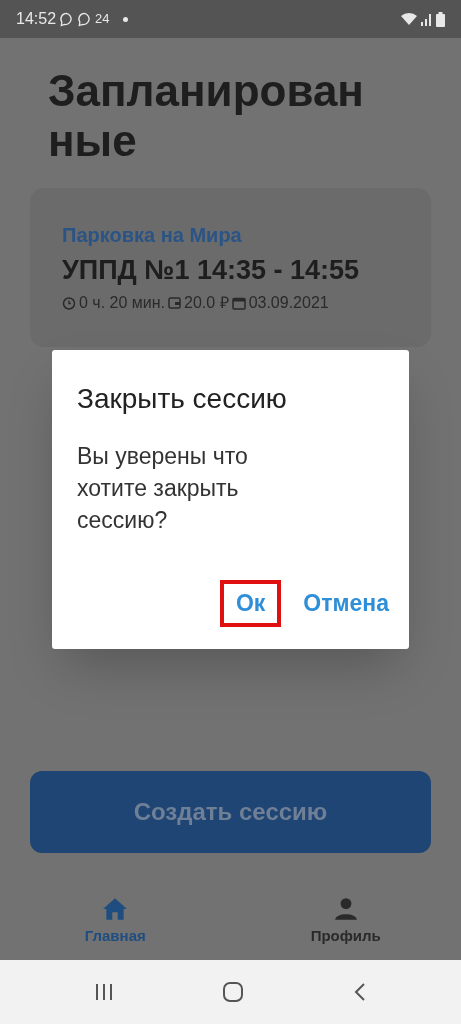 The width and height of the screenshot is (461, 1024). I want to click on duration-text: 0 ч. 20 мин., so click(122, 302).